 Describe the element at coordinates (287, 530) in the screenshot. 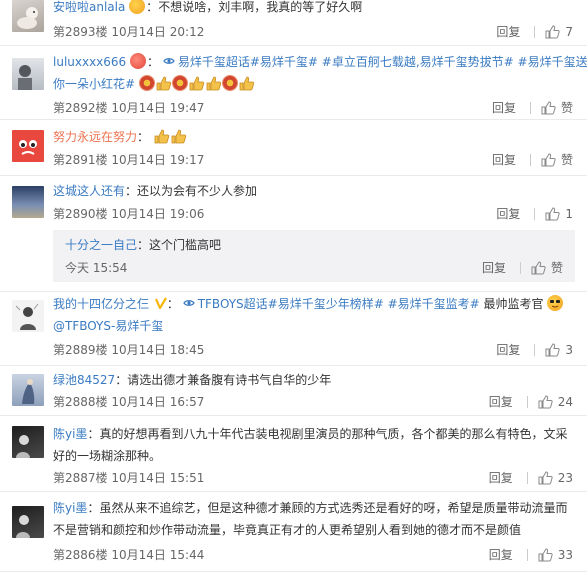

I see `comment-text-continued: 不是营销和颜控和炒作带动流量，毕竟真正有才的人更希望别人看到她的德才而不是颜值` at that location.